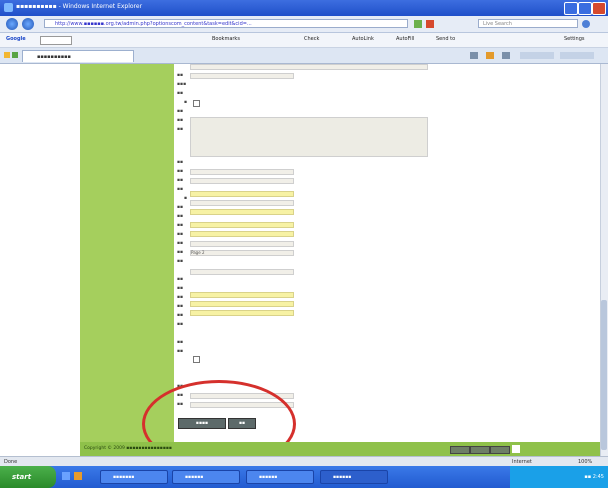  Describe the element at coordinates (56, 40) in the screenshot. I see `google-search-input` at that location.